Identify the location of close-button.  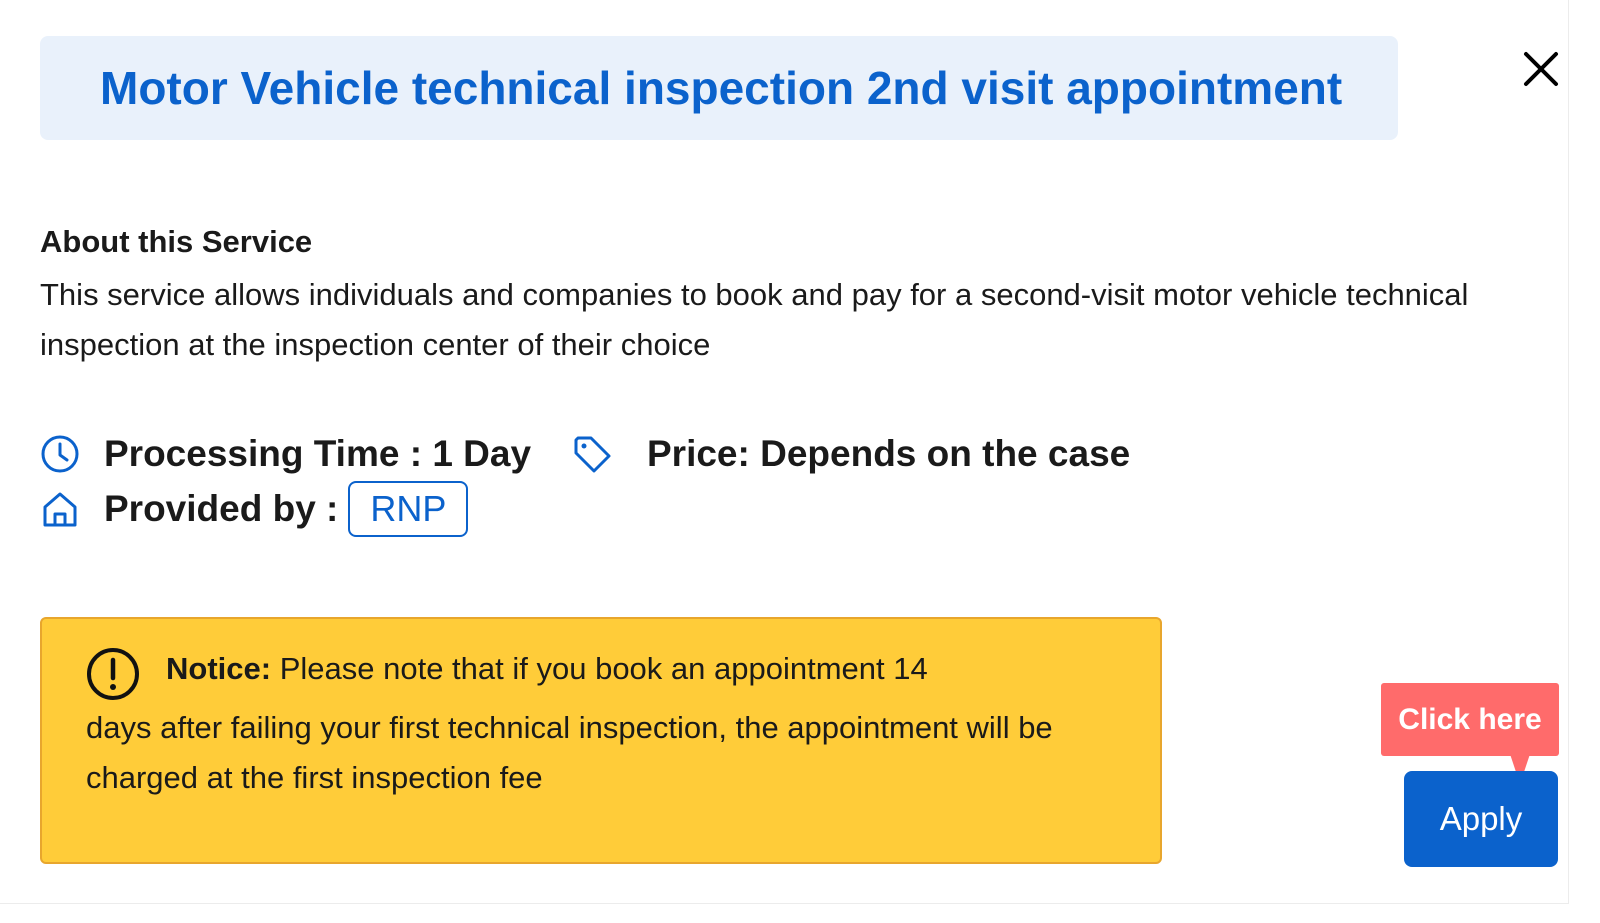
(1541, 69).